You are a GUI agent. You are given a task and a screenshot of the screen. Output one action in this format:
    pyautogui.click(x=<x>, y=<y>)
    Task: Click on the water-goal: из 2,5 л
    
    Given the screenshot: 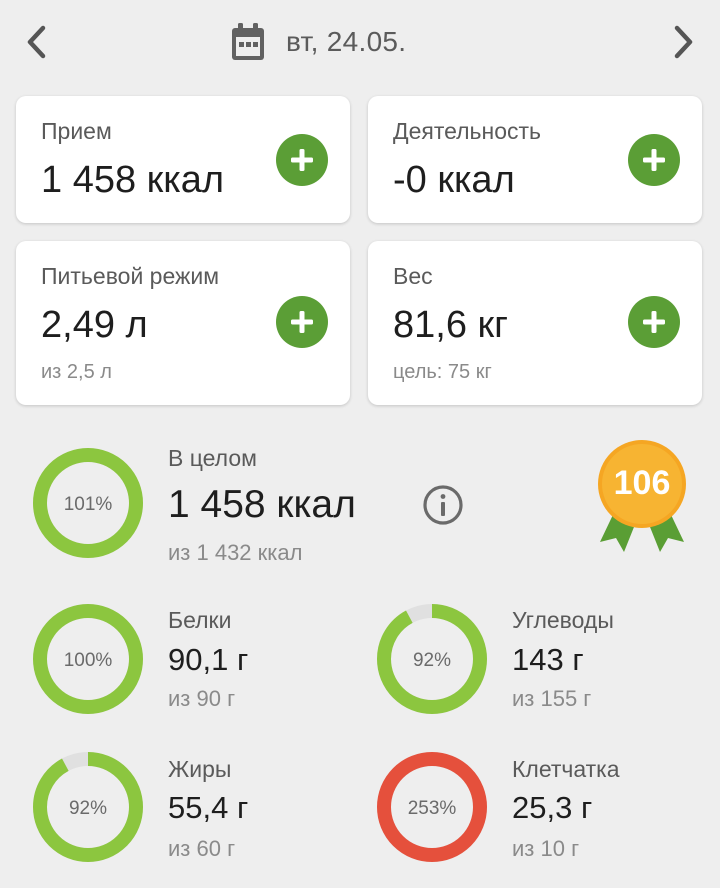 What is the action you would take?
    pyautogui.click(x=76, y=372)
    